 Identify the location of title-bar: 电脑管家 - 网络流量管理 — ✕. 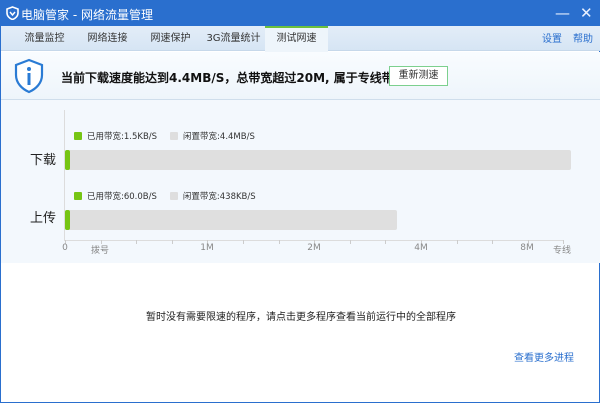
(300, 13).